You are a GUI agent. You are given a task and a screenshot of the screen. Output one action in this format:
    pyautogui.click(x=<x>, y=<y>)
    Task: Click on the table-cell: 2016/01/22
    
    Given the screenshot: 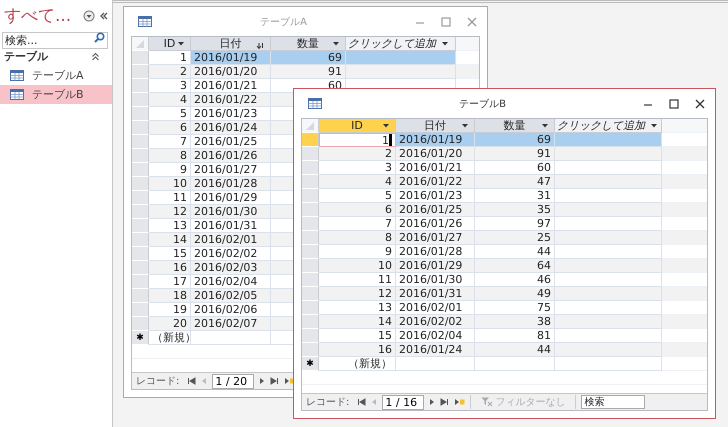 What is the action you would take?
    pyautogui.click(x=435, y=182)
    